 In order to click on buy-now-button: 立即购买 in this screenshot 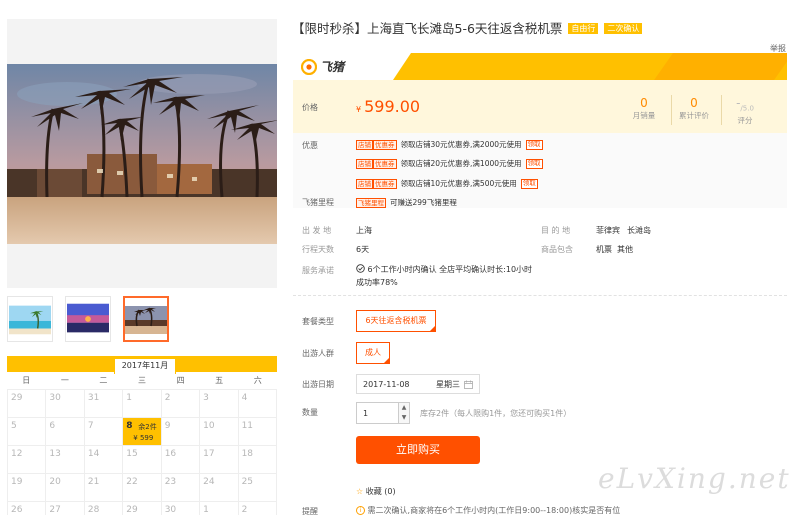, I will do `click(418, 450)`.